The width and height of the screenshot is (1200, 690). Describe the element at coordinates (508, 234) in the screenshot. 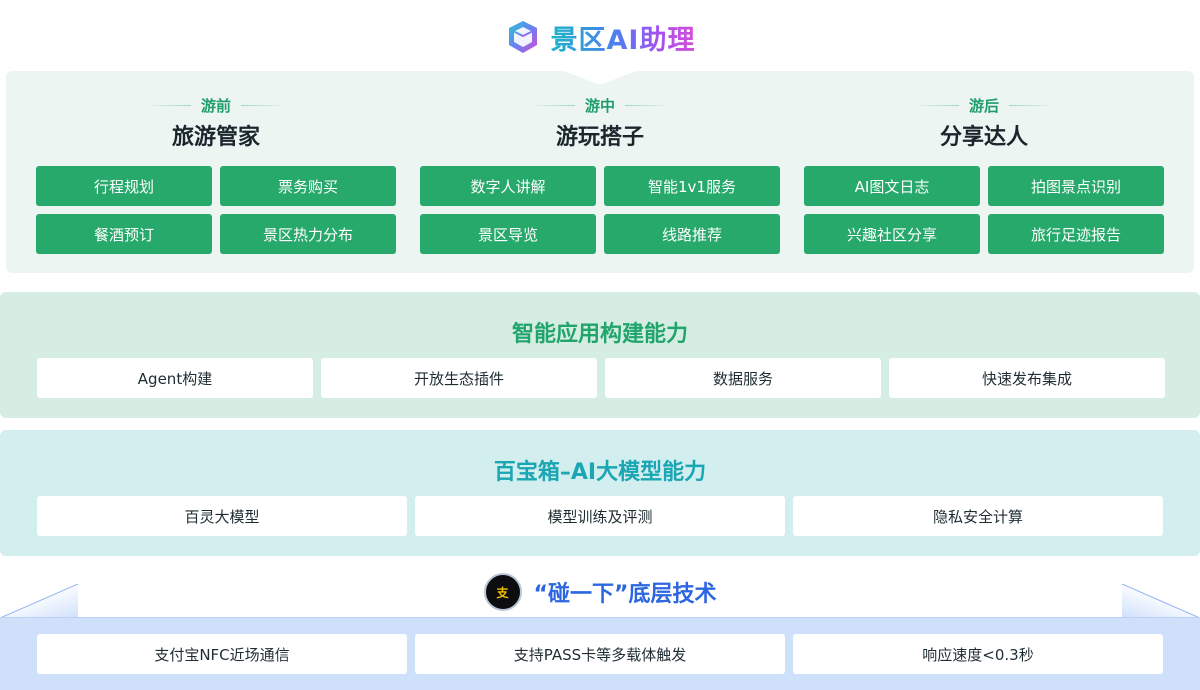

I see `feature-button: 景区导览` at that location.